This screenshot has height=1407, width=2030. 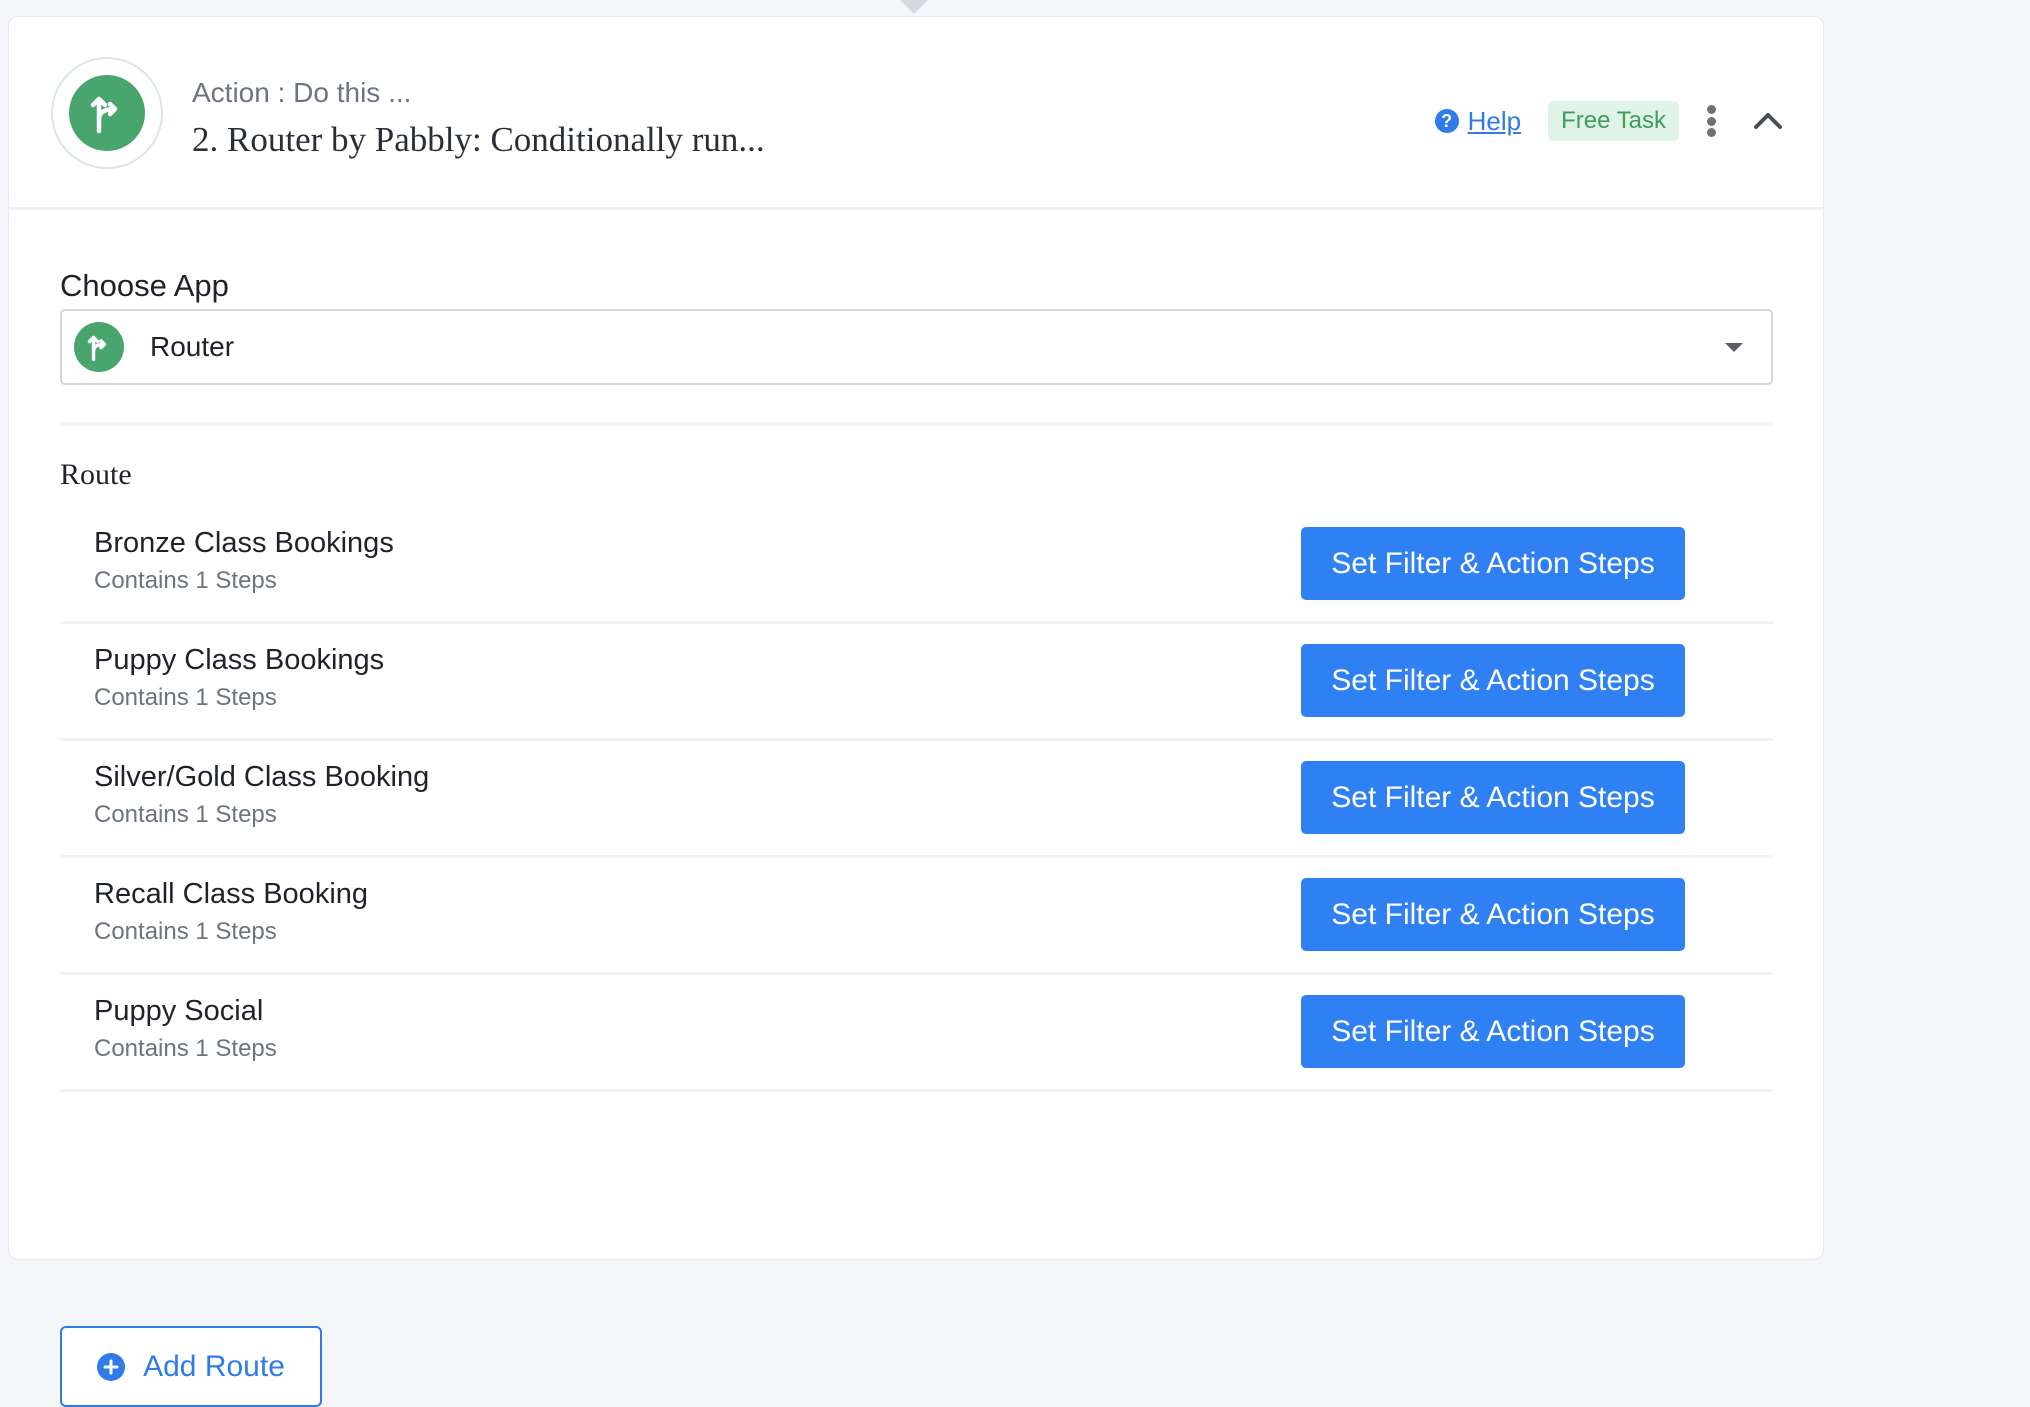 What do you see at coordinates (1711, 121) in the screenshot?
I see `more-options-icon` at bounding box center [1711, 121].